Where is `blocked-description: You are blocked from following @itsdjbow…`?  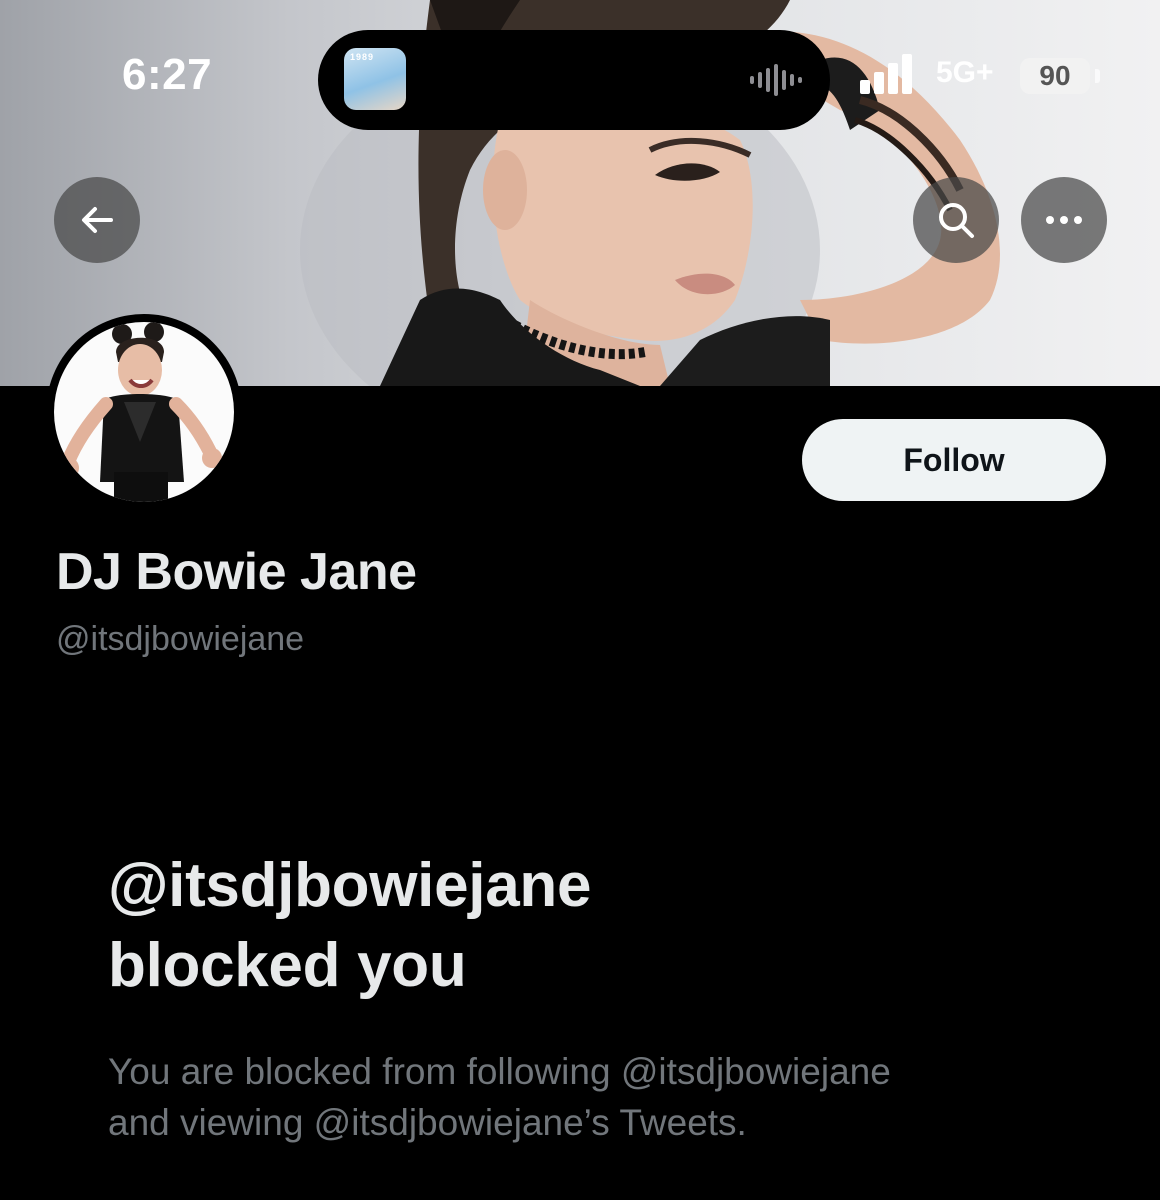
blocked-description: You are blocked from following @itsdjbow… is located at coordinates (588, 1097).